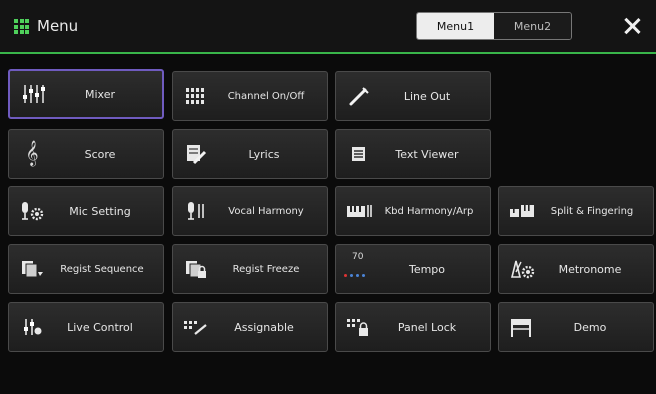 The height and width of the screenshot is (394, 656). Describe the element at coordinates (100, 327) in the screenshot. I see `live-control-label: Live Control` at that location.